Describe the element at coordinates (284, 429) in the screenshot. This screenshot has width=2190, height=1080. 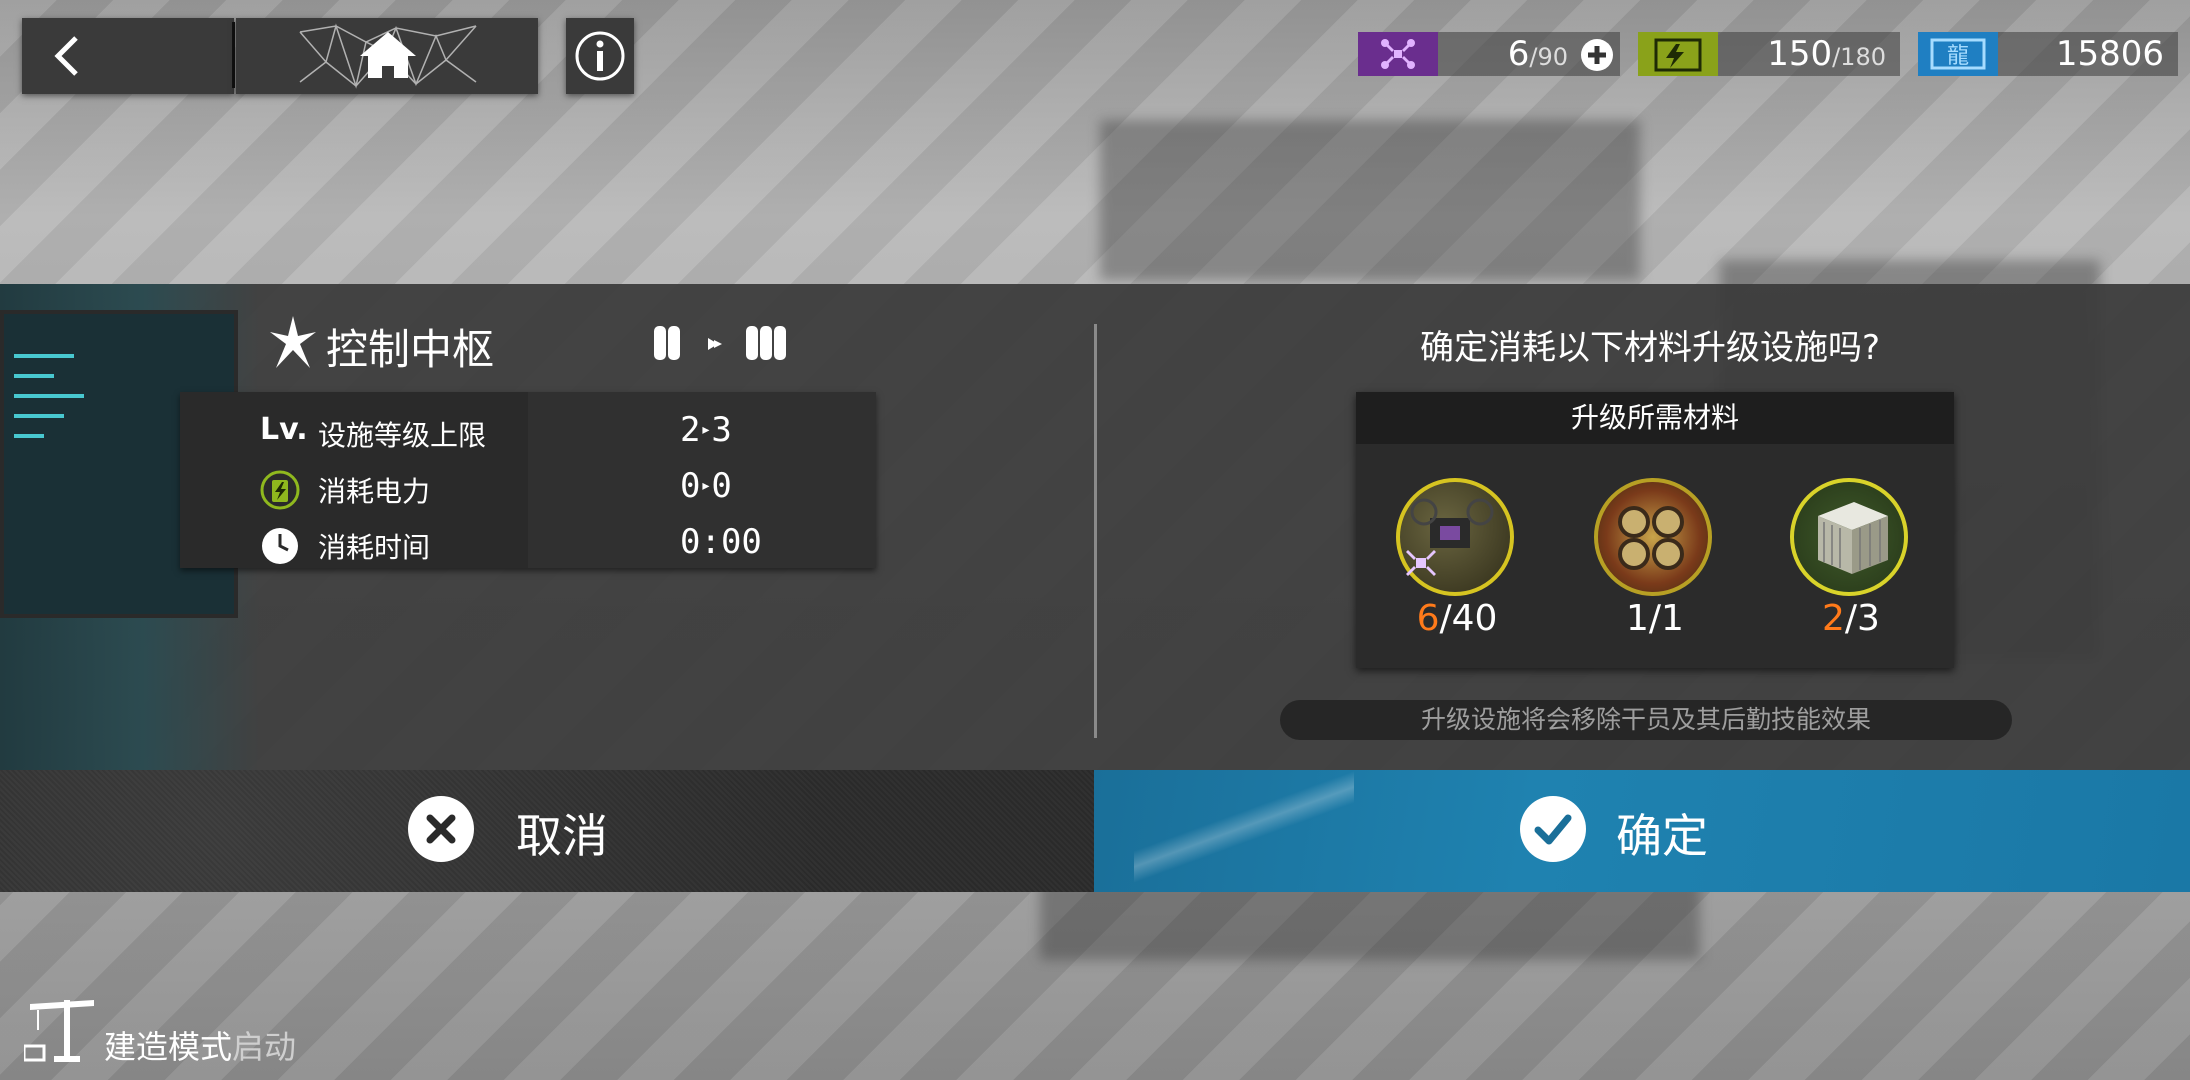
I see `level-icon: Lv.` at that location.